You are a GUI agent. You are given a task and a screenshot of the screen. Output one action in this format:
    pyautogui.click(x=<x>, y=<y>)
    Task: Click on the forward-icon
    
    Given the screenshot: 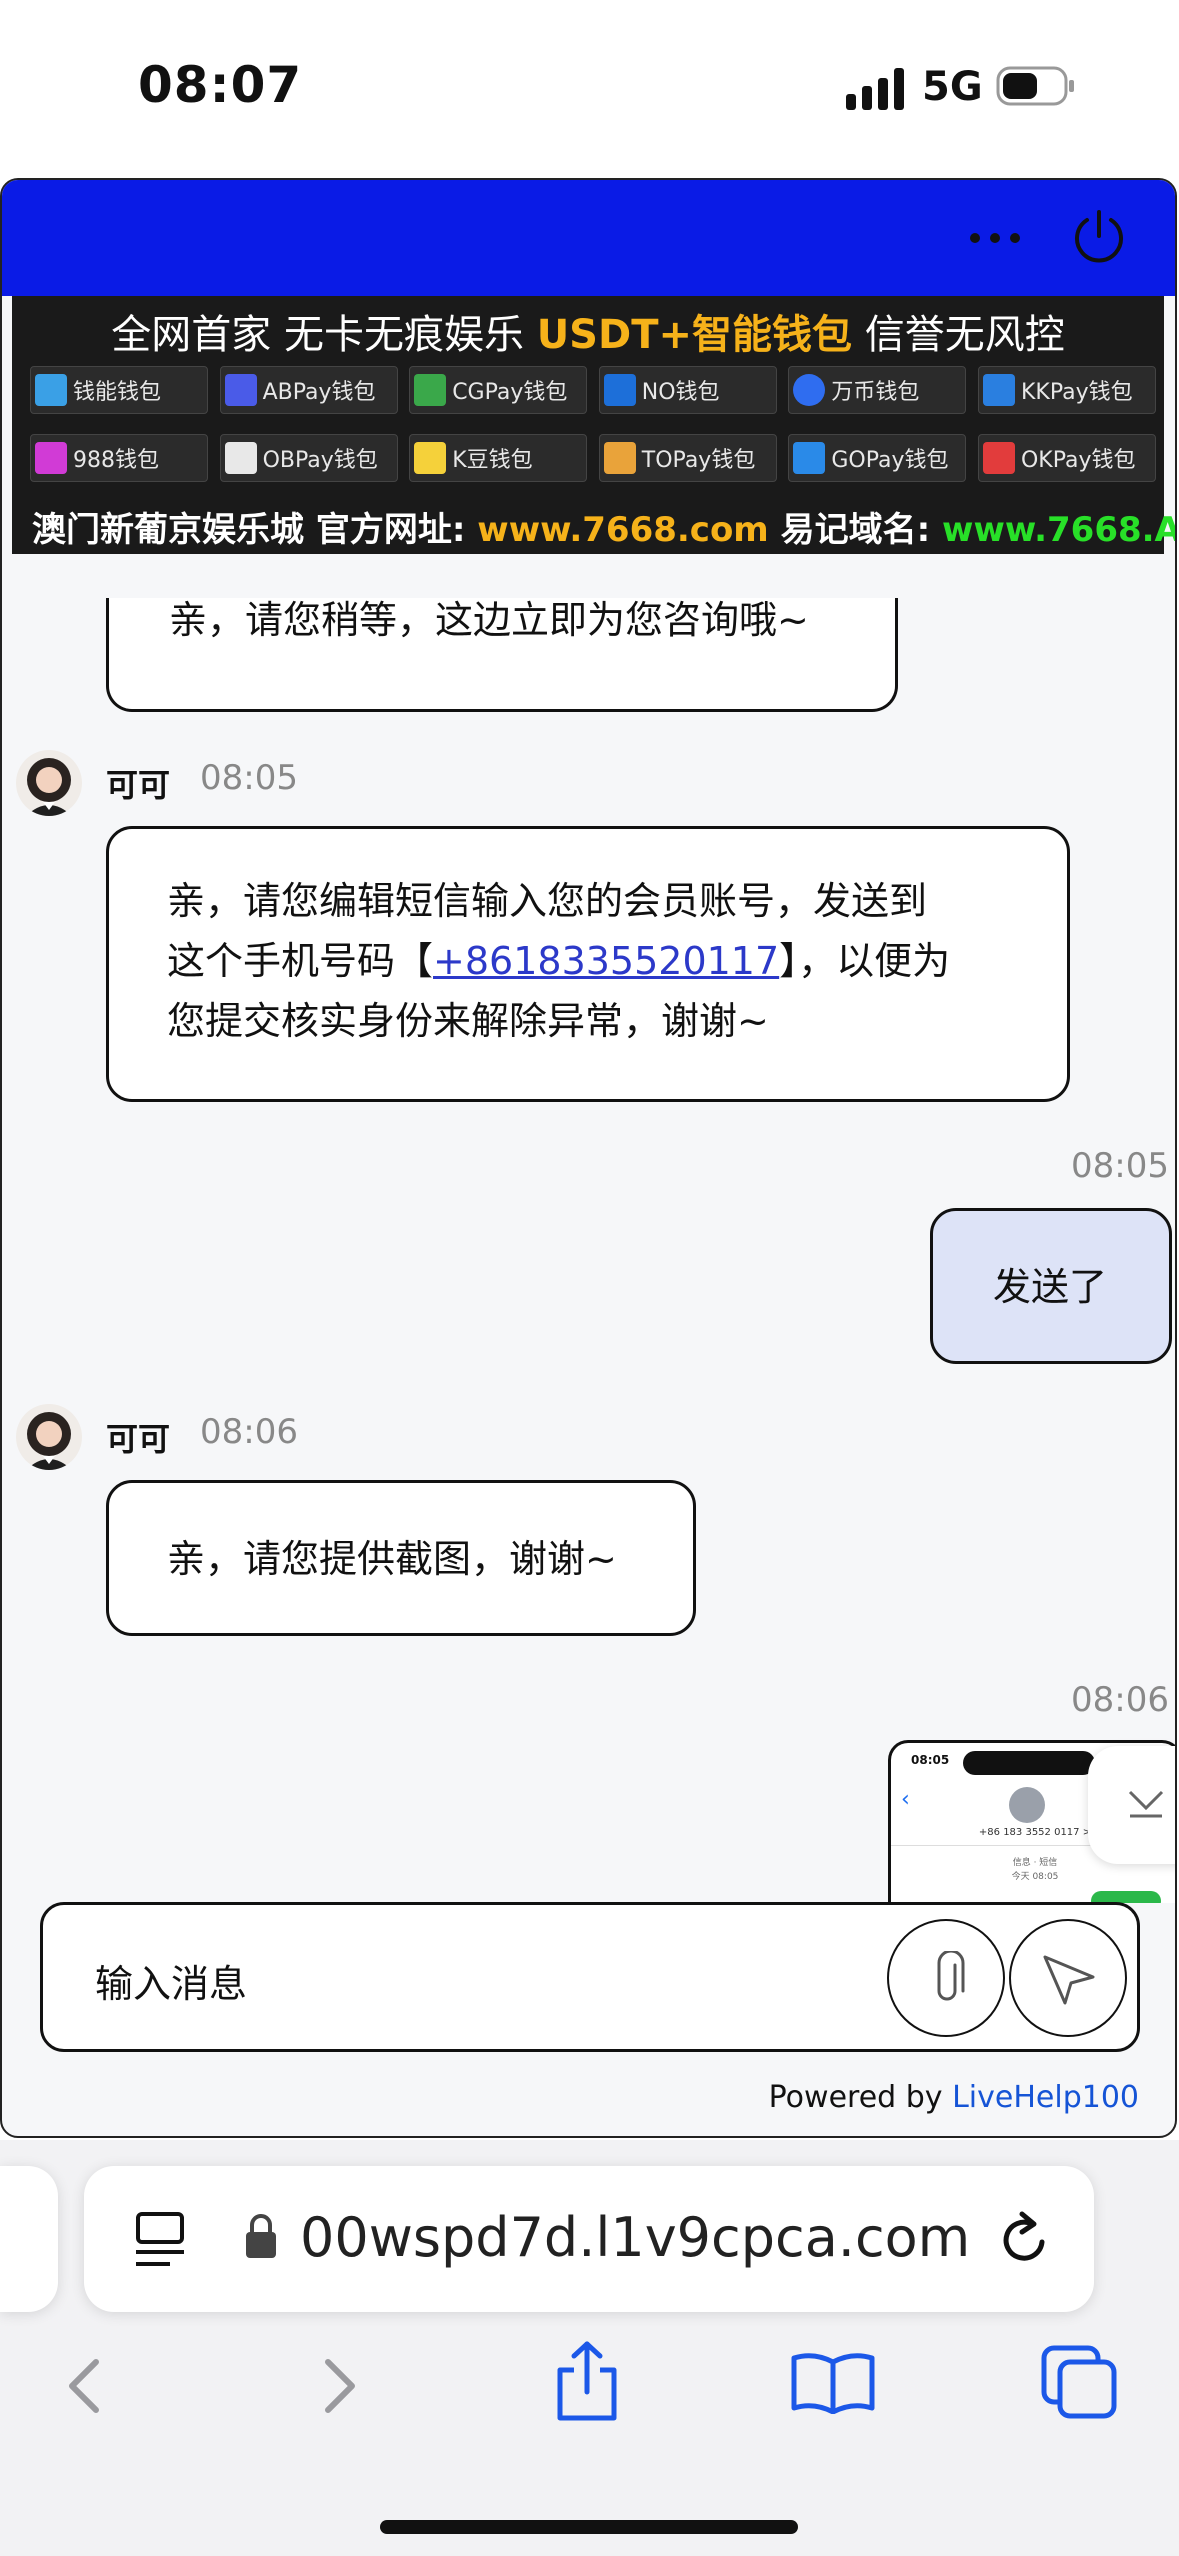 What is the action you would take?
    pyautogui.click(x=340, y=2386)
    